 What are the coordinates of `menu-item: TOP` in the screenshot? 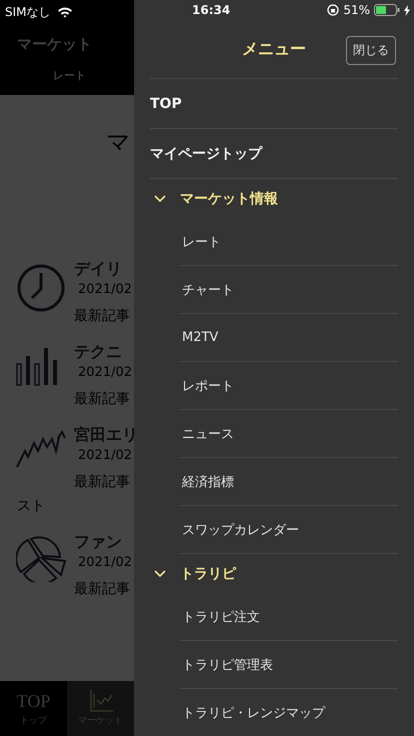 It's located at (274, 104).